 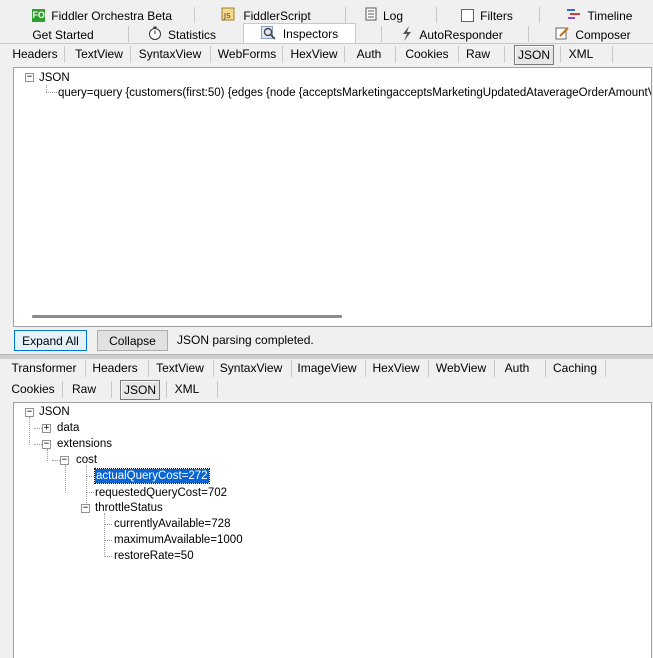 I want to click on horizontal-scrollbar, so click(x=187, y=316).